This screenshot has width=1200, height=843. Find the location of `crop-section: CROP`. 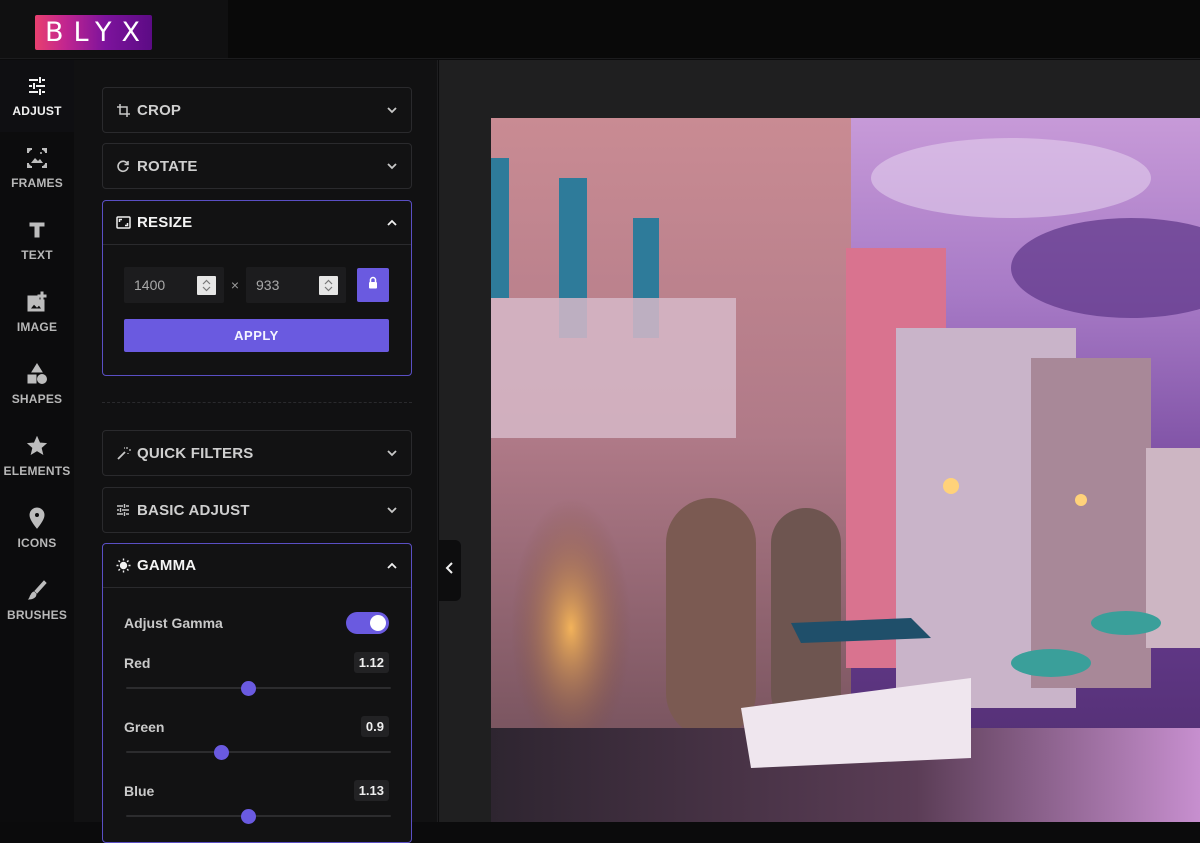

crop-section: CROP is located at coordinates (257, 110).